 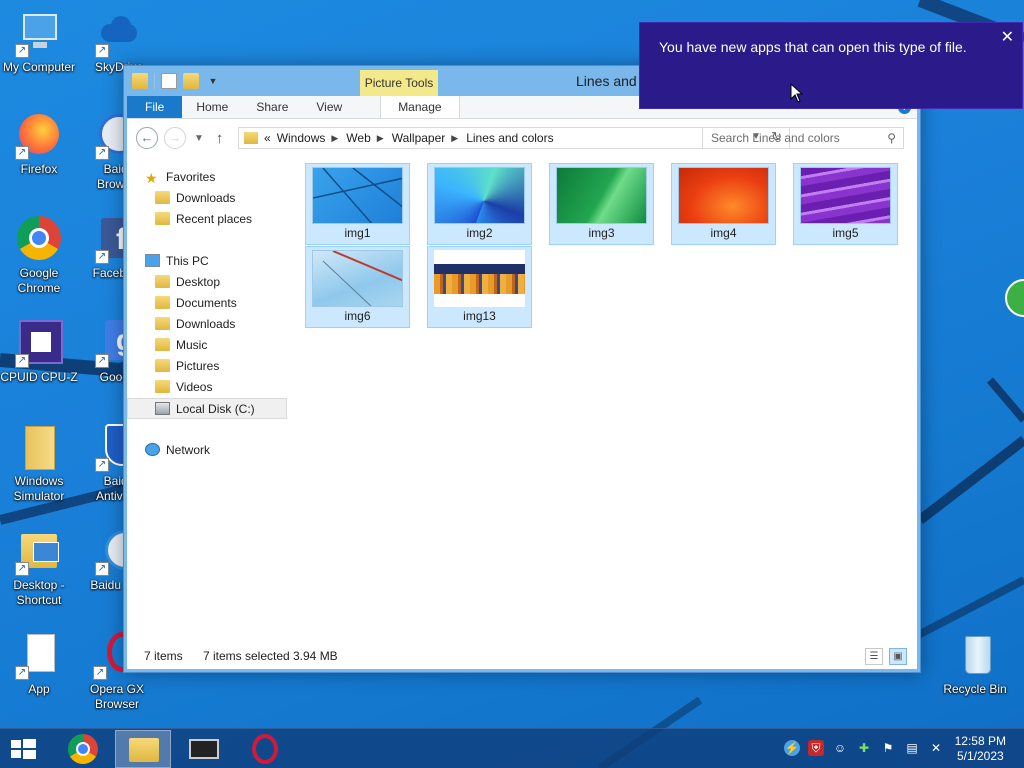 What do you see at coordinates (980, 749) in the screenshot?
I see `taskbar-clock: 12:58 PM 5/1/2023` at bounding box center [980, 749].